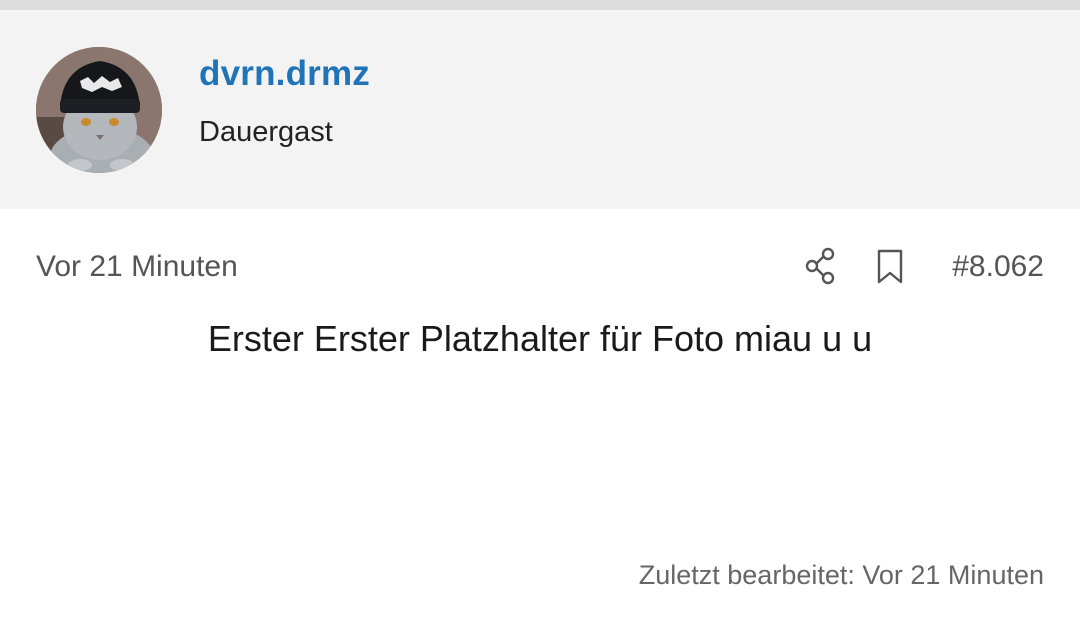  What do you see at coordinates (841, 575) in the screenshot?
I see `last-edited-note: Zuletzt bearbeitet: Vor 21 Minuten` at bounding box center [841, 575].